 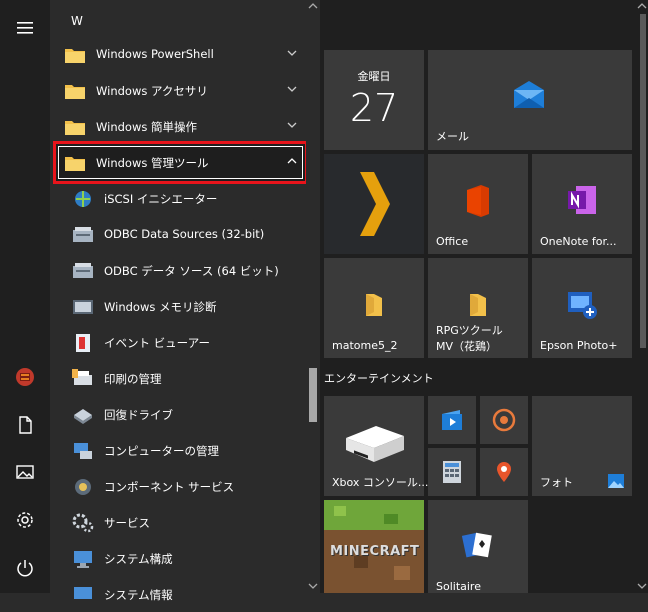 I want to click on groove-music-tile, so click(x=504, y=420).